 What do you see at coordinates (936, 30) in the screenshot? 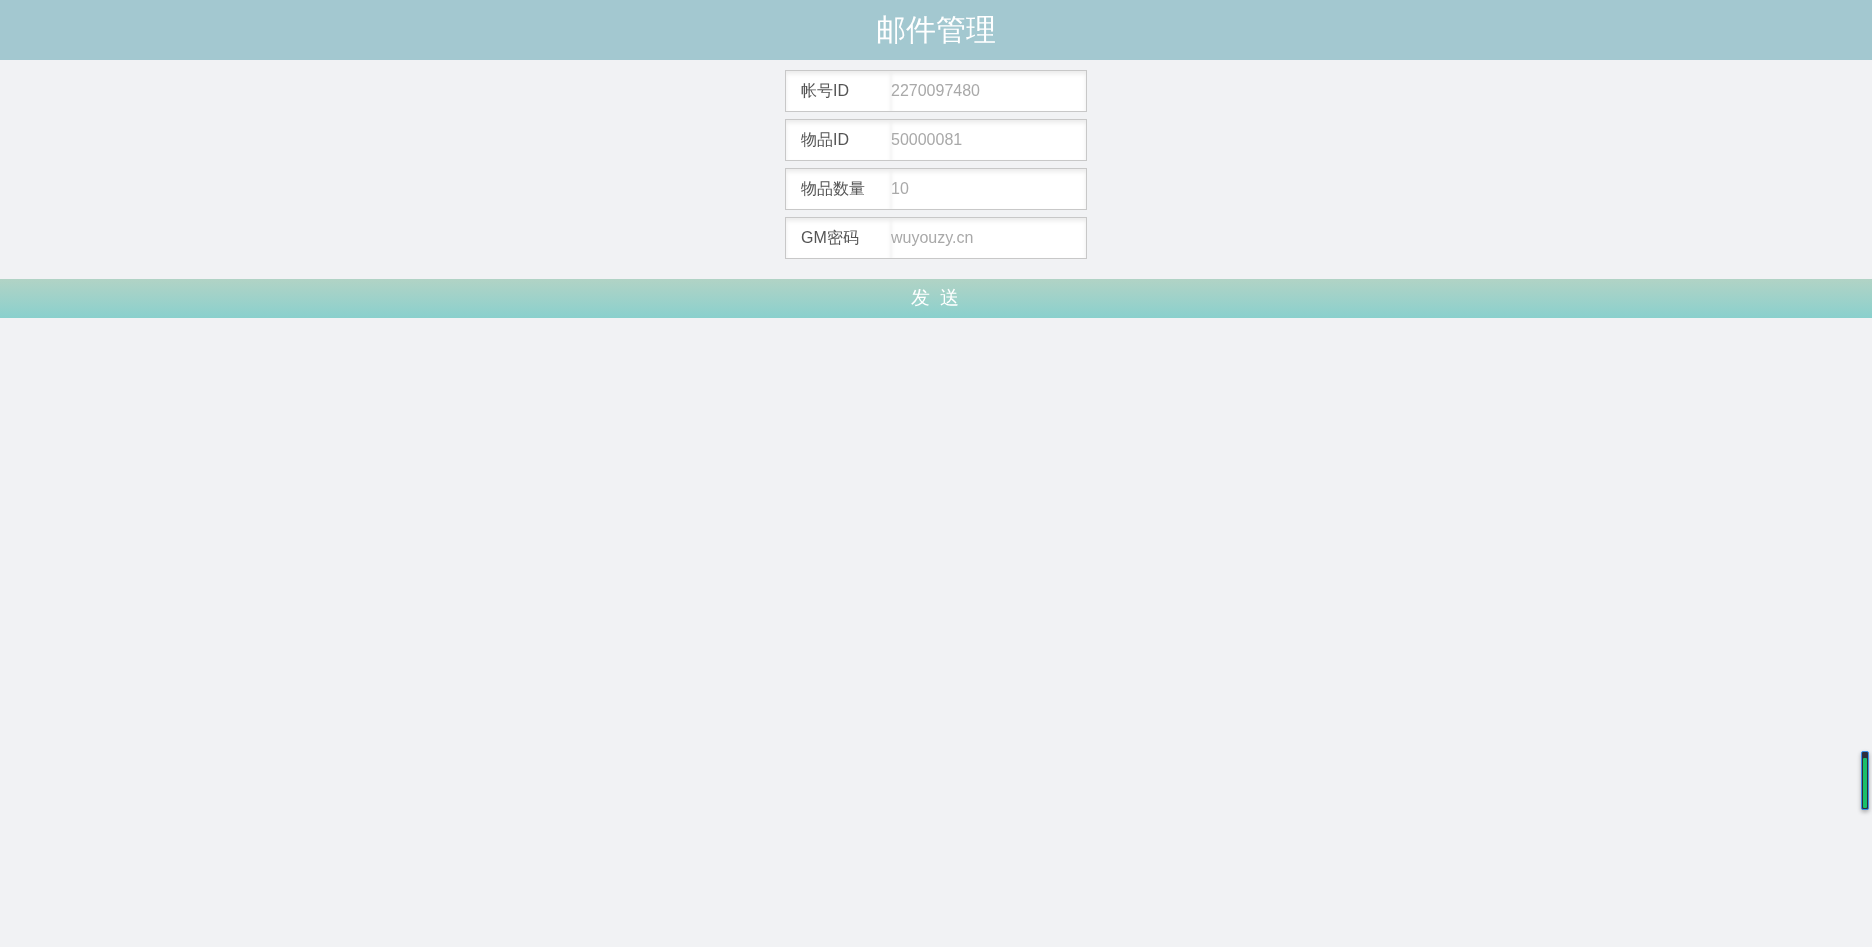
I see `page-title: 邮件管理` at bounding box center [936, 30].